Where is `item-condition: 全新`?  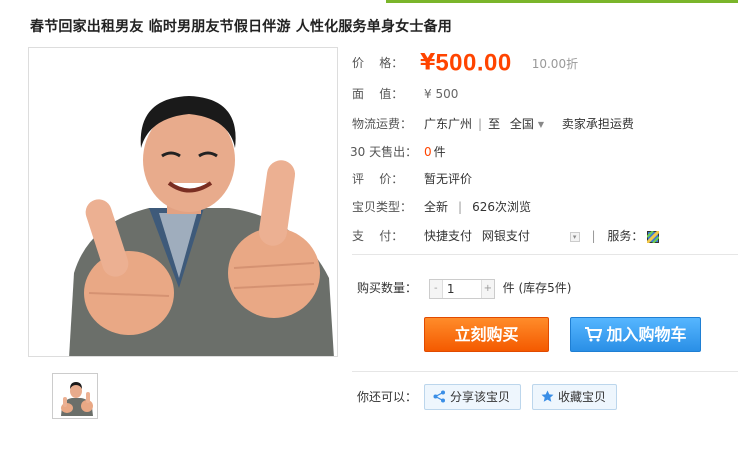 item-condition: 全新 is located at coordinates (436, 207).